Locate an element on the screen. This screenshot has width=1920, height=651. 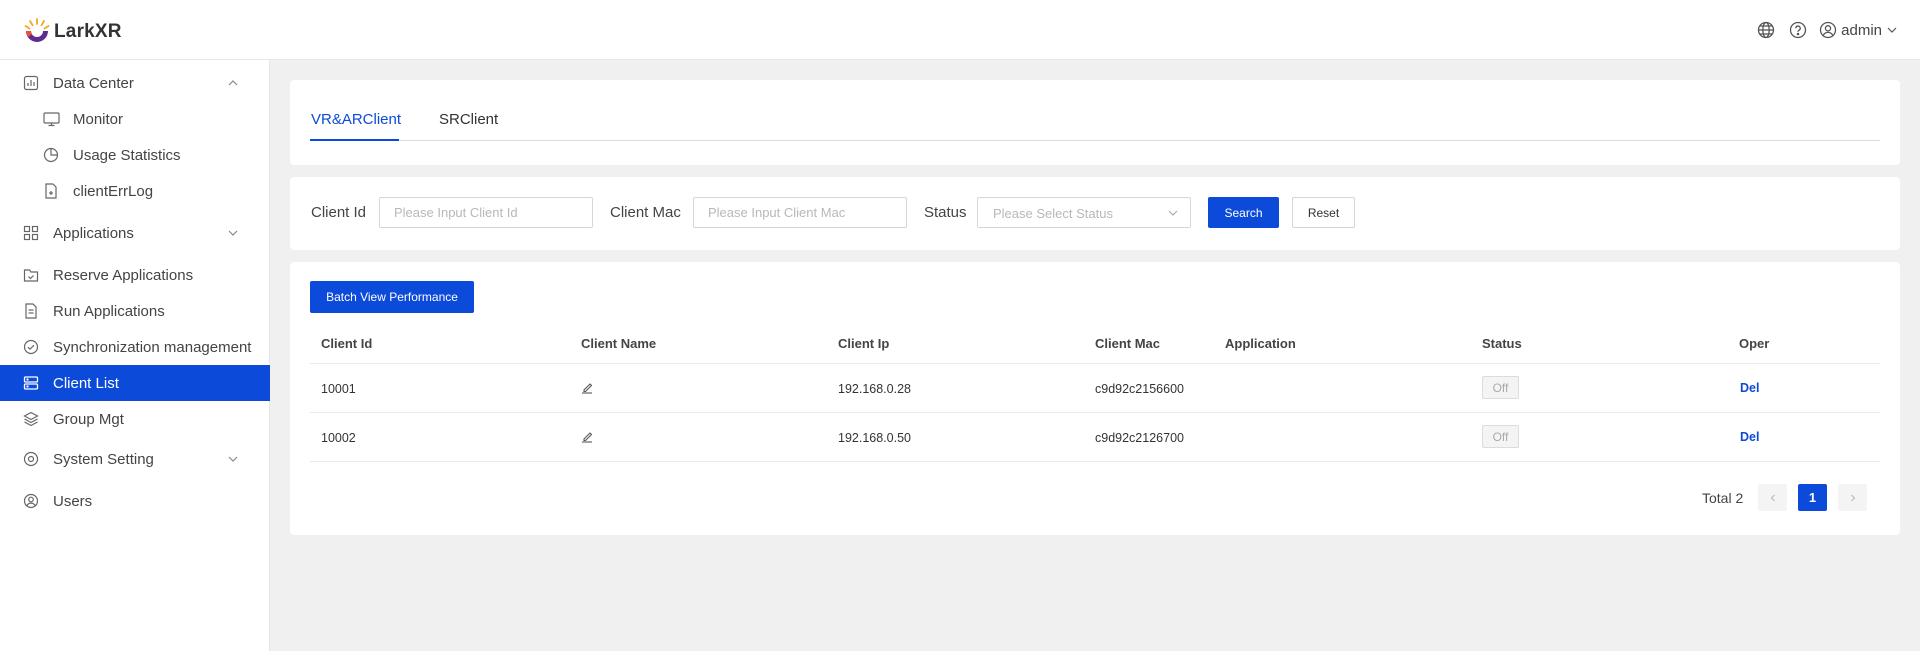
sidebar-item-synchronization-management: Synchronization management is located at coordinates (135, 347).